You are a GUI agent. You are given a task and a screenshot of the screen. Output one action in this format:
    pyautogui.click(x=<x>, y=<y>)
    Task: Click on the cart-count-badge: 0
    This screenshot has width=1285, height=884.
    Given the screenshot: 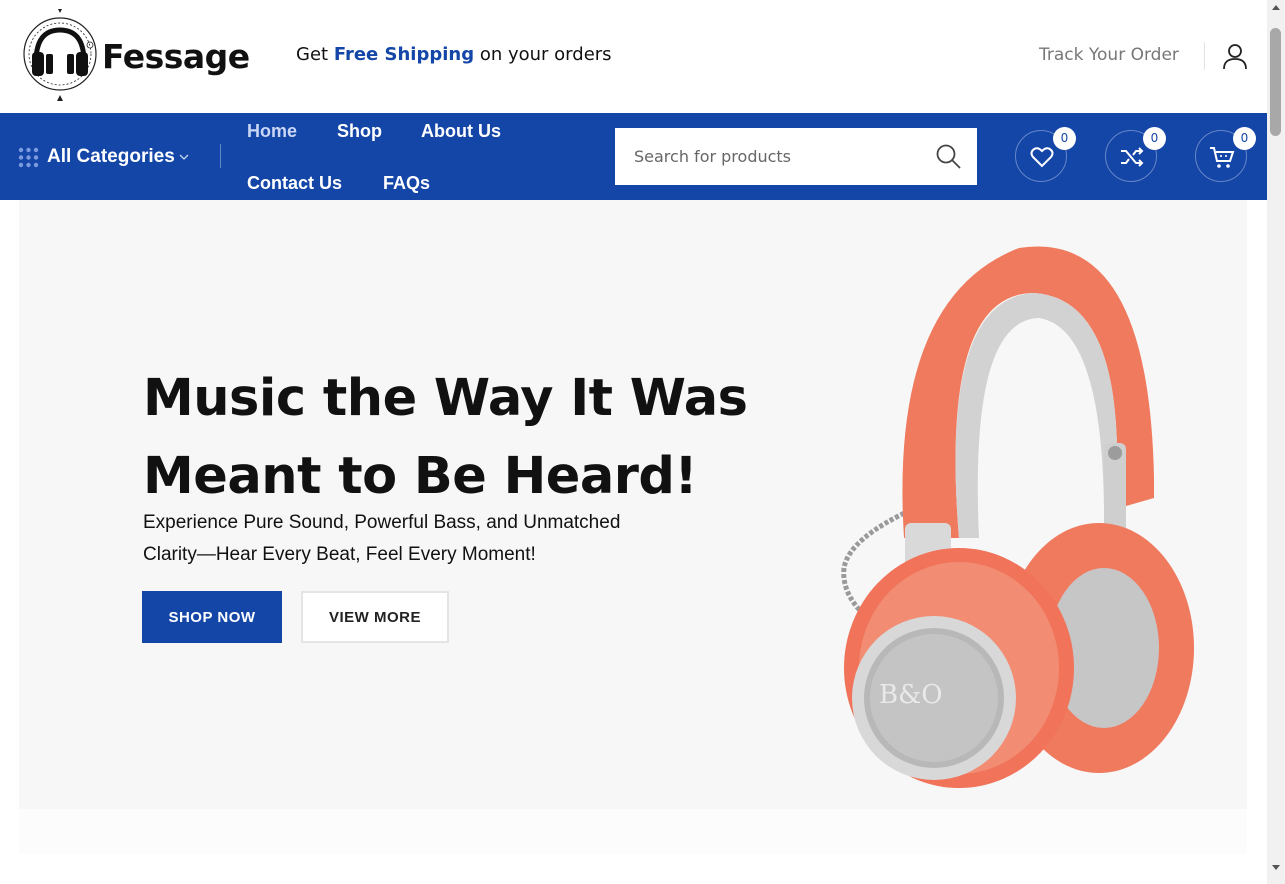 What is the action you would take?
    pyautogui.click(x=1244, y=138)
    